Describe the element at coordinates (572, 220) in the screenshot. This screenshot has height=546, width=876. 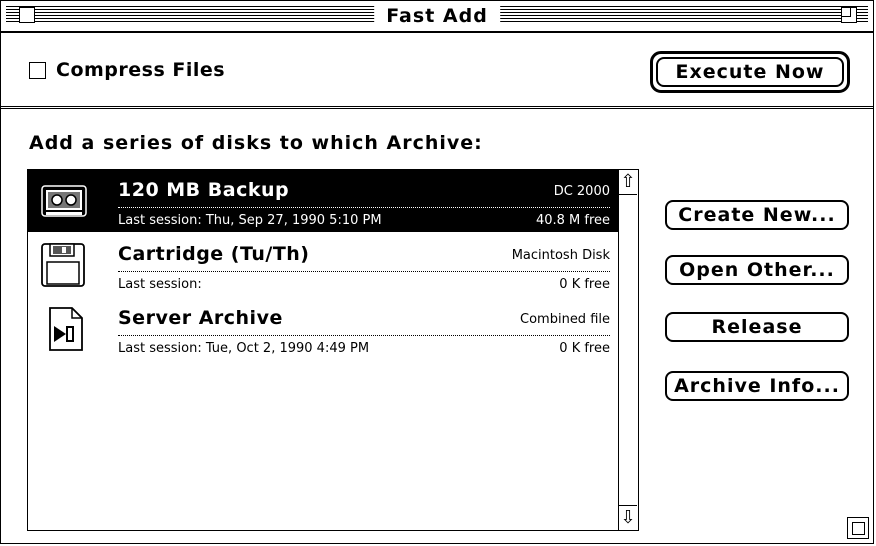
I see `free-space: 40.8 M free` at that location.